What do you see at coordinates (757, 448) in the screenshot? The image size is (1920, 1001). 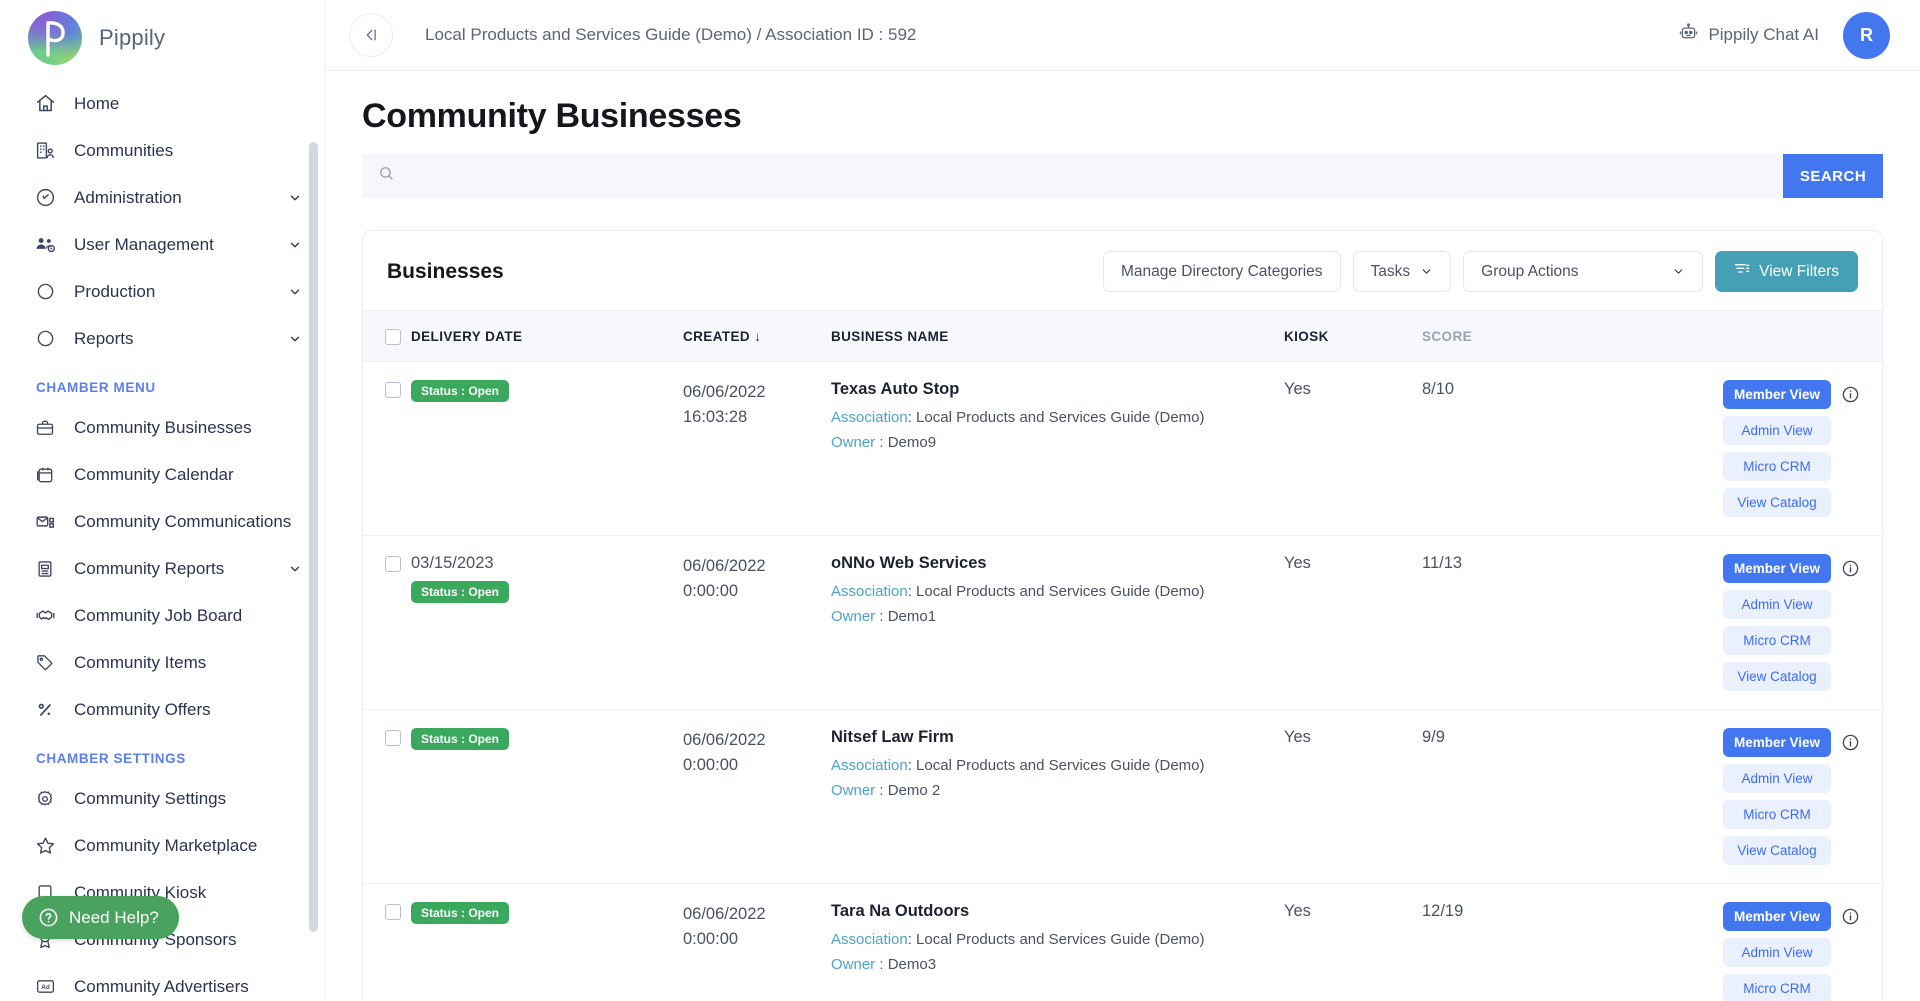 I see `created-cell: 06/06/2022 16:03:28` at bounding box center [757, 448].